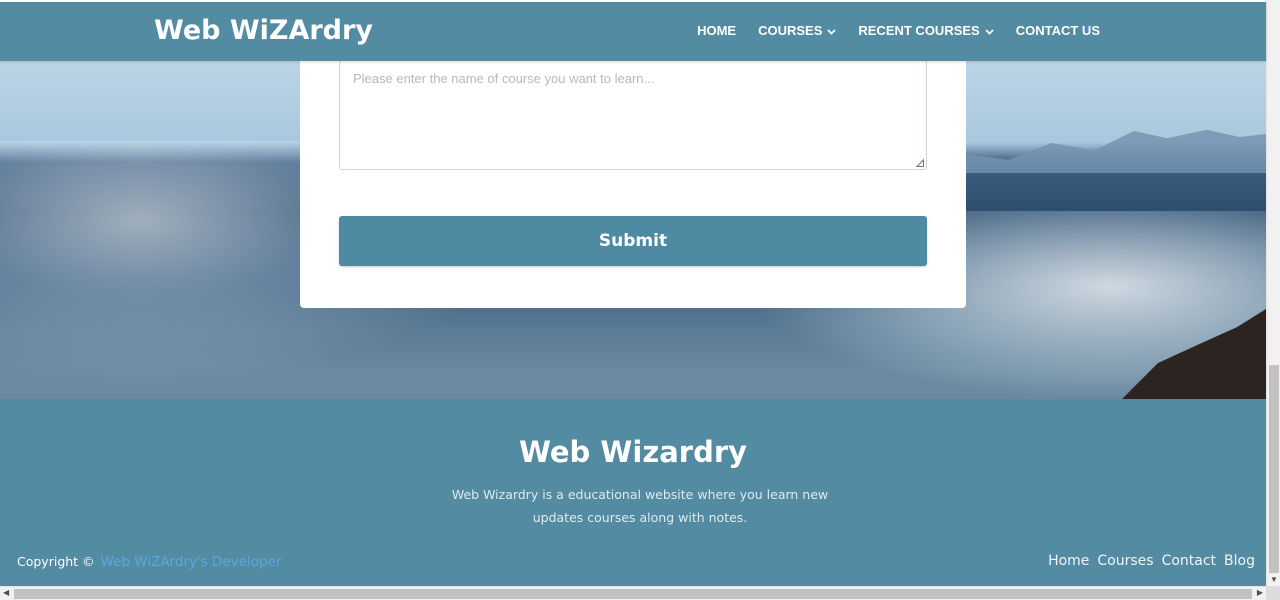 This screenshot has width=1280, height=600. What do you see at coordinates (633, 452) in the screenshot?
I see `footer-title: Web Wizardry` at bounding box center [633, 452].